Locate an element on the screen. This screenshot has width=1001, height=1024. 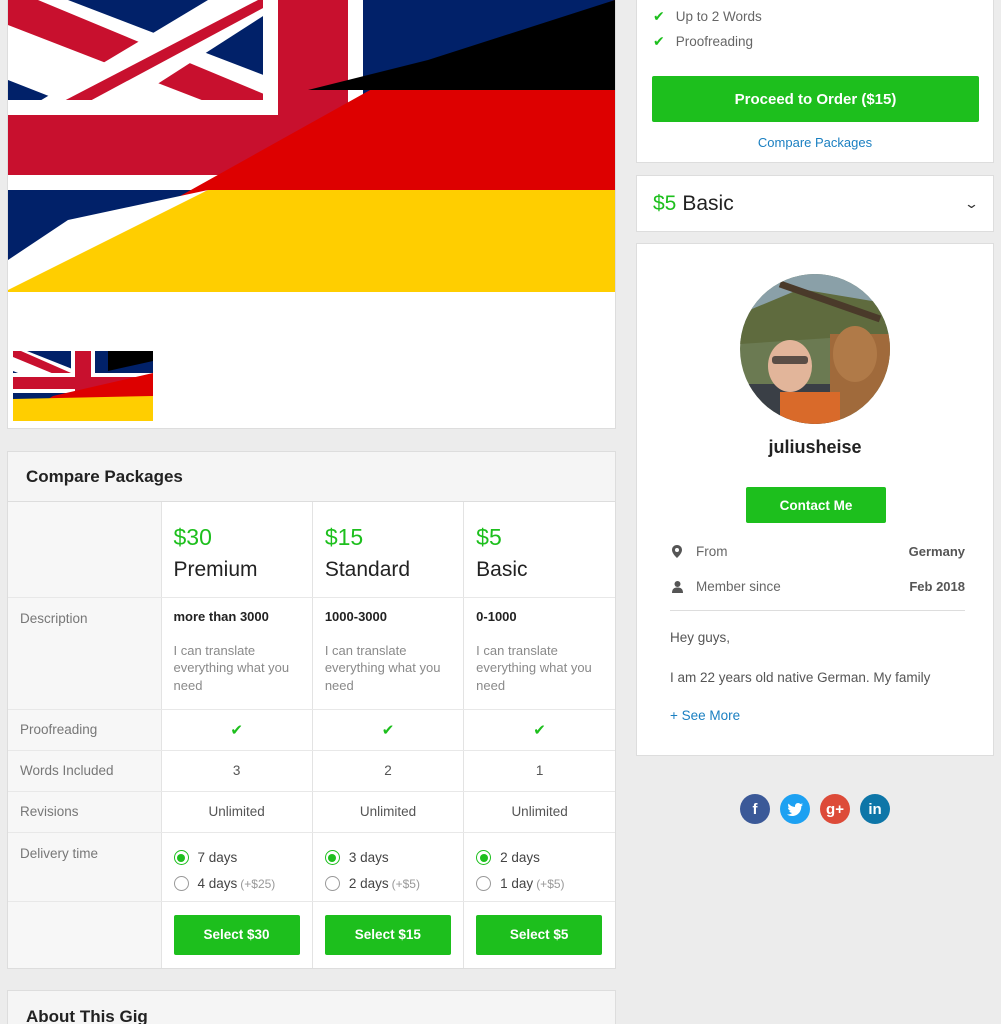
delivery-option-label: 1 day is located at coordinates (517, 883).